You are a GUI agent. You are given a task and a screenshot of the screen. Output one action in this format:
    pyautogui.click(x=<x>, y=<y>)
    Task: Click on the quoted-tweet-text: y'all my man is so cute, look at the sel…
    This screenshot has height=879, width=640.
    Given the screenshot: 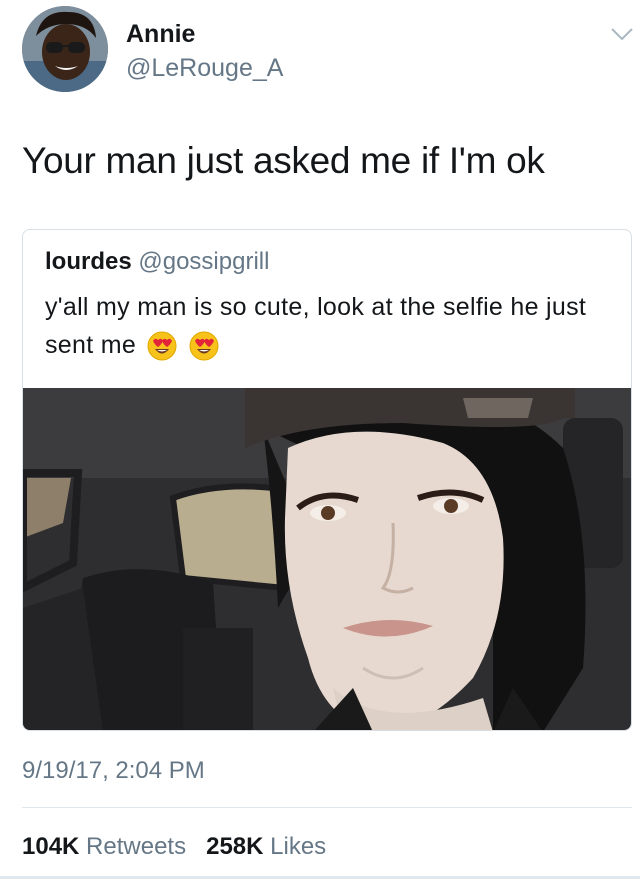 What is the action you would take?
    pyautogui.click(x=316, y=326)
    